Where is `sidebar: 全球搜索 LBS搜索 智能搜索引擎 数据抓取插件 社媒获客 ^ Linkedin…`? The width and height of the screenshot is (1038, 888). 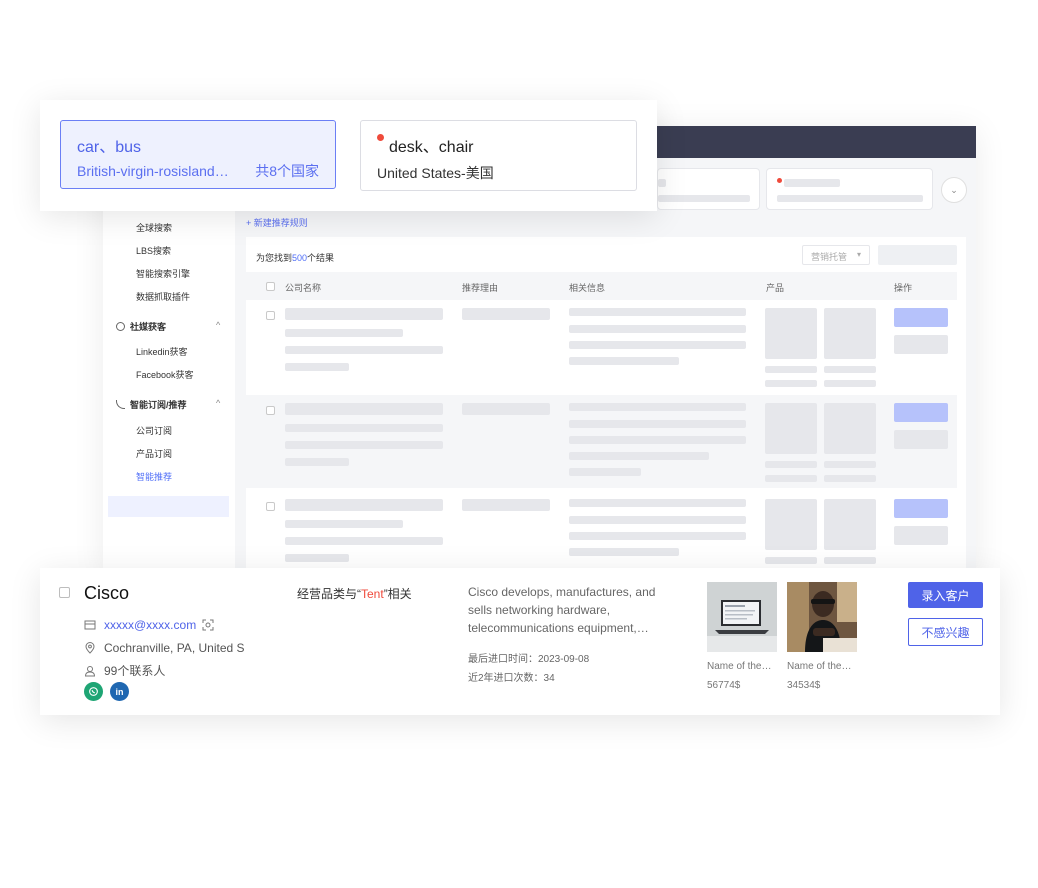
sidebar: 全球搜索 LBS搜索 智能搜索引擎 数据抓取插件 社媒获客 ^ Linkedin… is located at coordinates (169, 365).